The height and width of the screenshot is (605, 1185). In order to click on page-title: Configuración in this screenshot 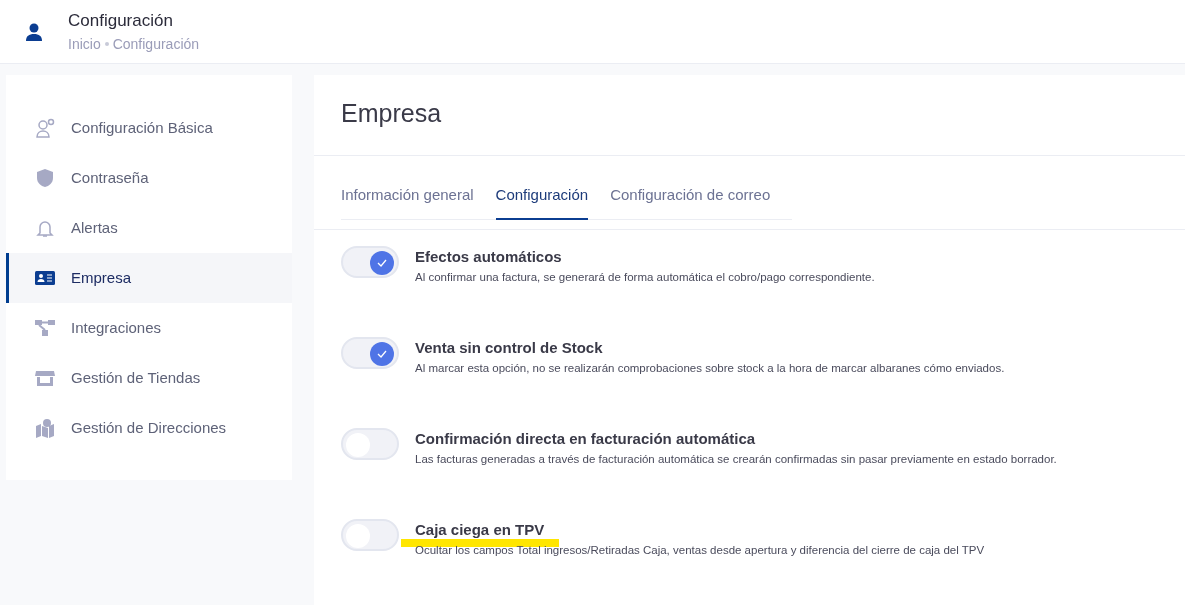, I will do `click(121, 21)`.